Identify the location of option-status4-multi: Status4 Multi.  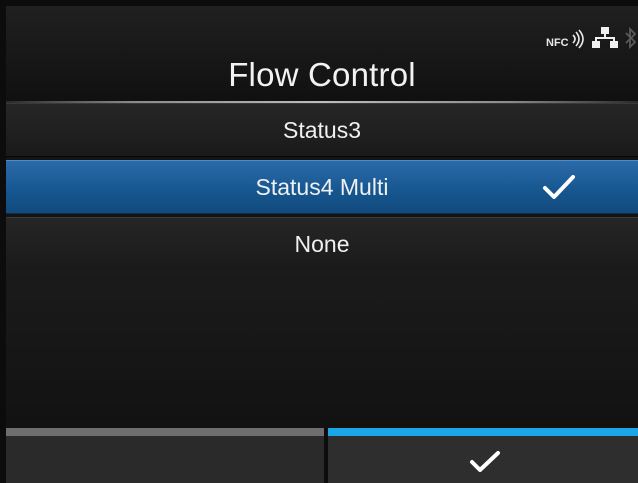
(322, 187).